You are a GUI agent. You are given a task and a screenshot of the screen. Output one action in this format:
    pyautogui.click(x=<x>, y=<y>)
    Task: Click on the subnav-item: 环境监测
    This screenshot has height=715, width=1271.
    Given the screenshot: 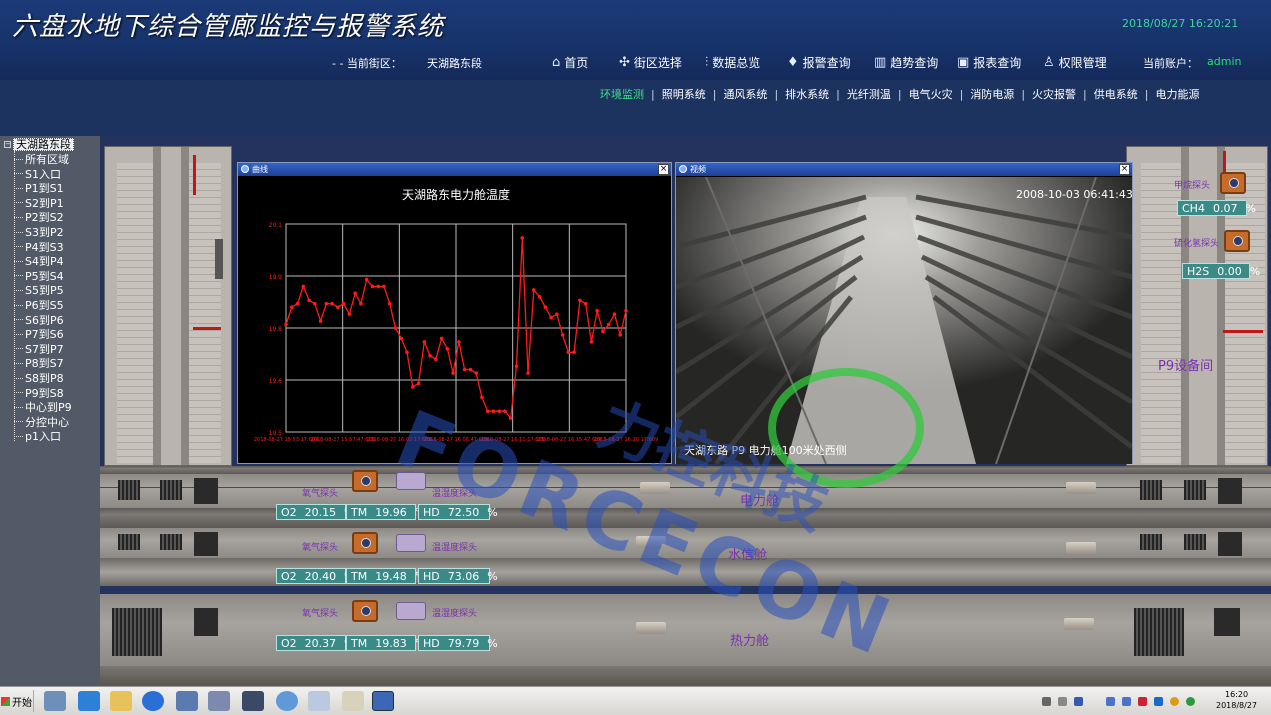 What is the action you would take?
    pyautogui.click(x=622, y=94)
    